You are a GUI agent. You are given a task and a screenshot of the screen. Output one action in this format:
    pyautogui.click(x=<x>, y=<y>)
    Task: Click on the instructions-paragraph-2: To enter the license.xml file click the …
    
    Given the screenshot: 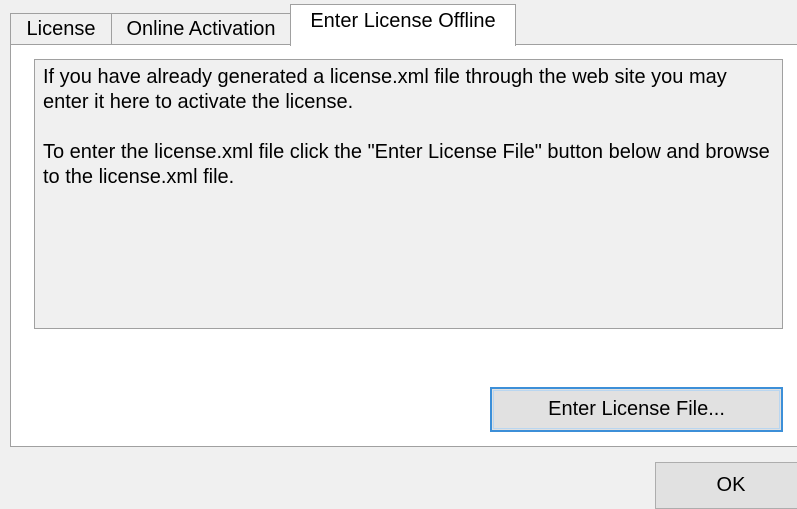 What is the action you would take?
    pyautogui.click(x=406, y=164)
    